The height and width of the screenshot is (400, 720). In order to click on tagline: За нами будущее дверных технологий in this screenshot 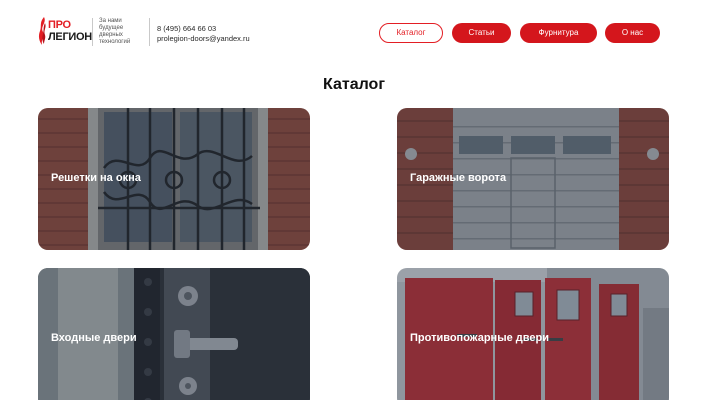, I will do `click(115, 31)`.